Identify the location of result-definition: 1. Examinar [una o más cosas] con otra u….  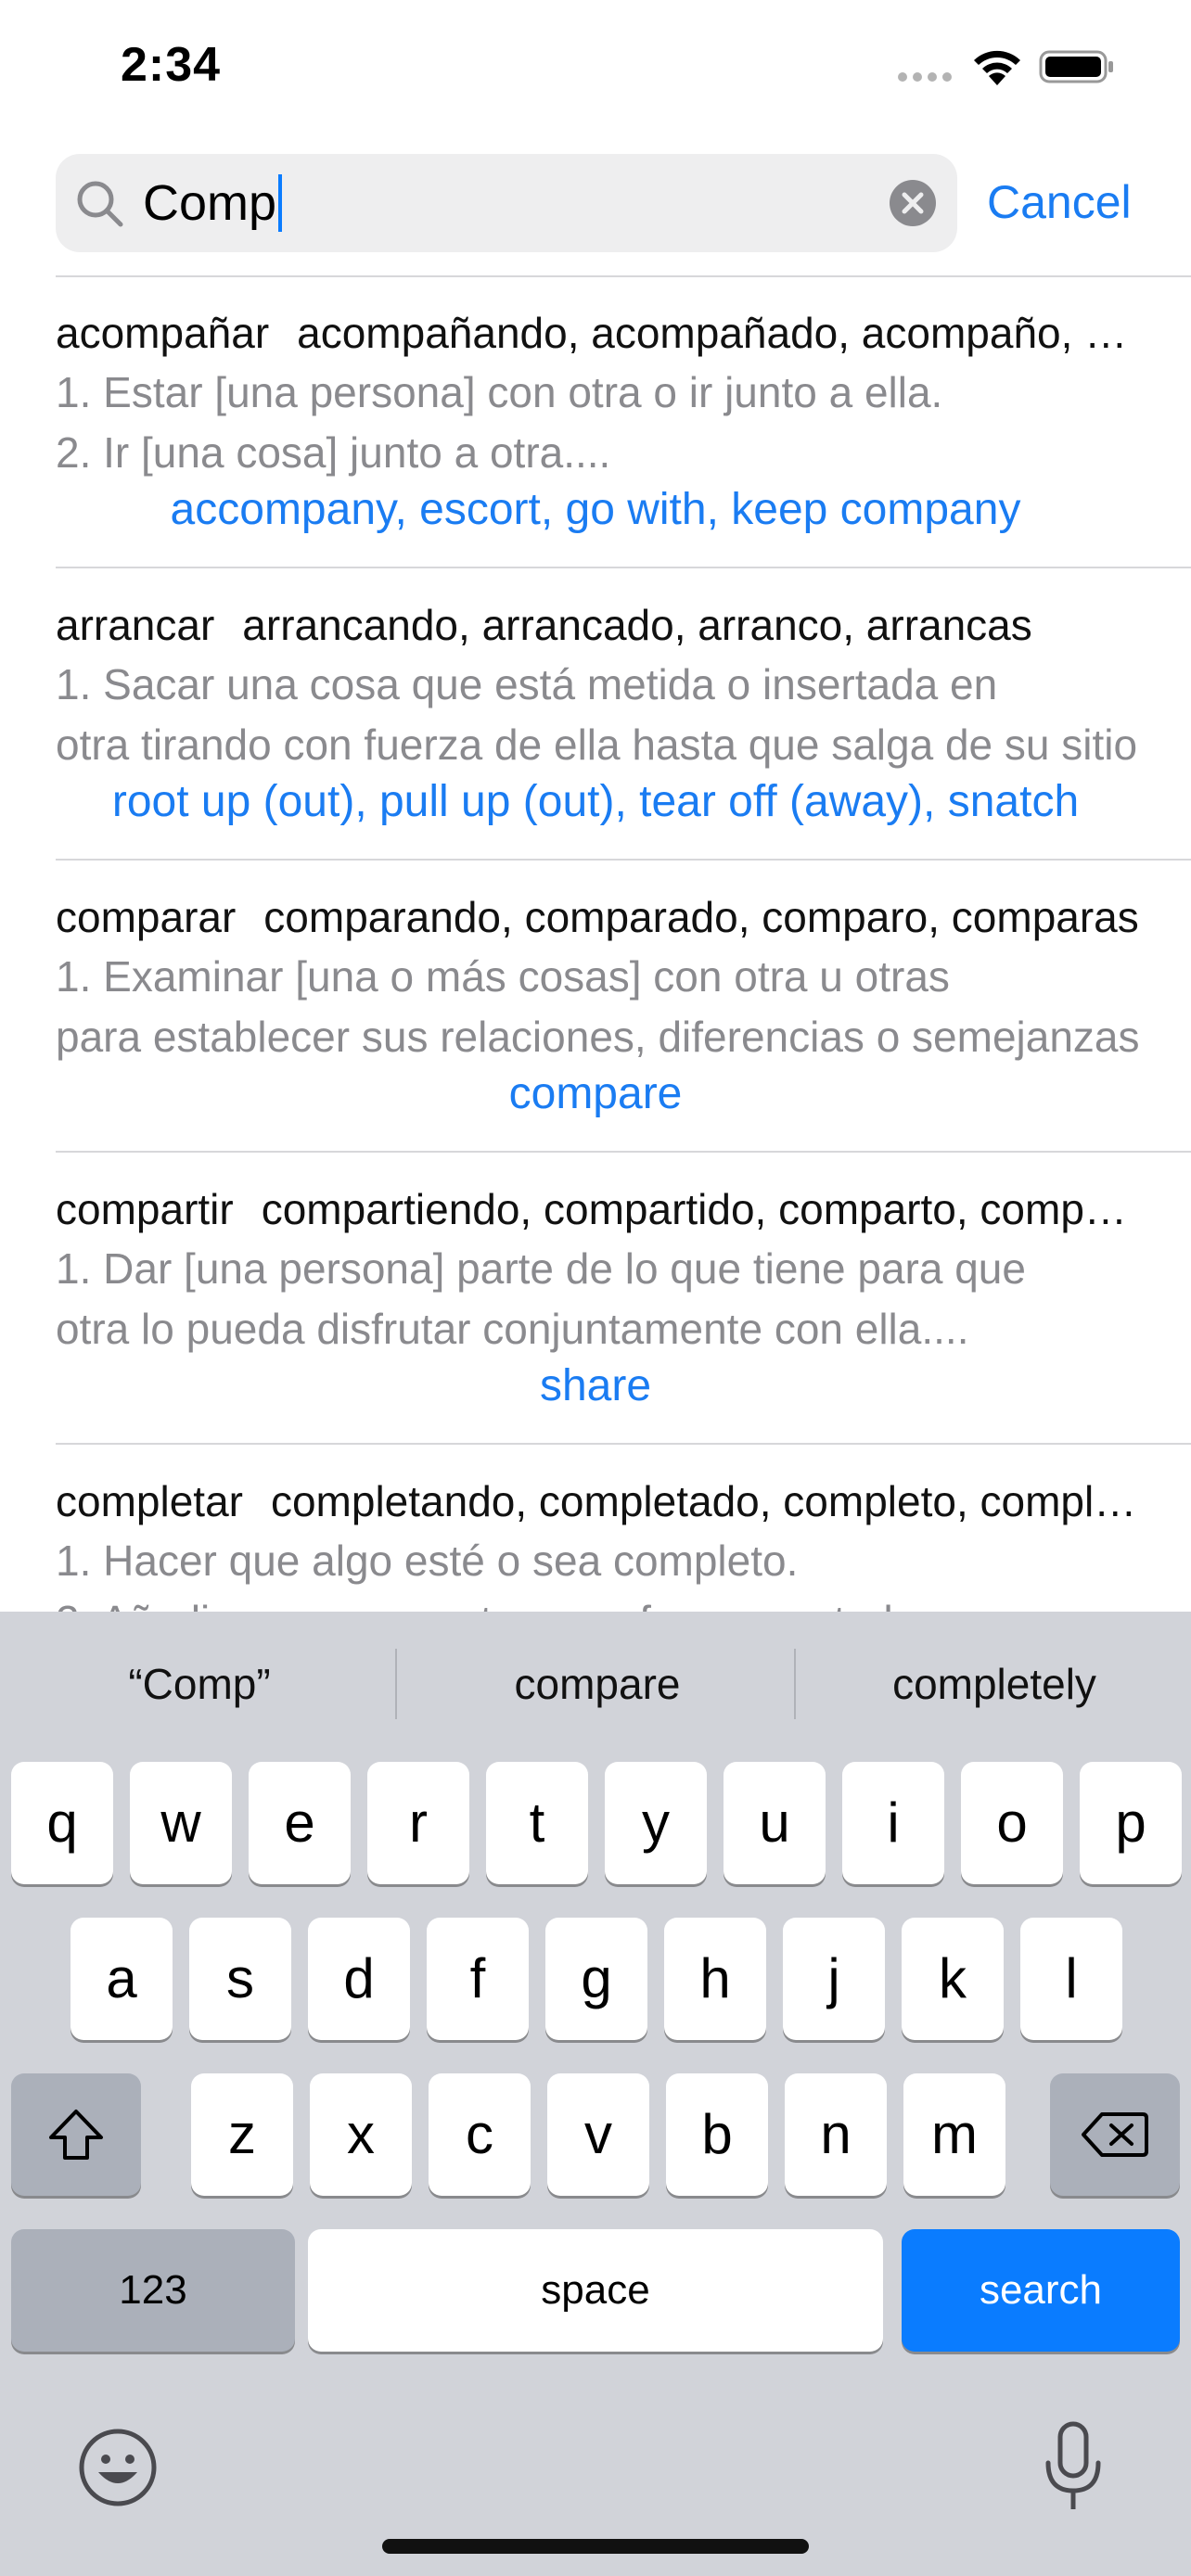
(503, 977).